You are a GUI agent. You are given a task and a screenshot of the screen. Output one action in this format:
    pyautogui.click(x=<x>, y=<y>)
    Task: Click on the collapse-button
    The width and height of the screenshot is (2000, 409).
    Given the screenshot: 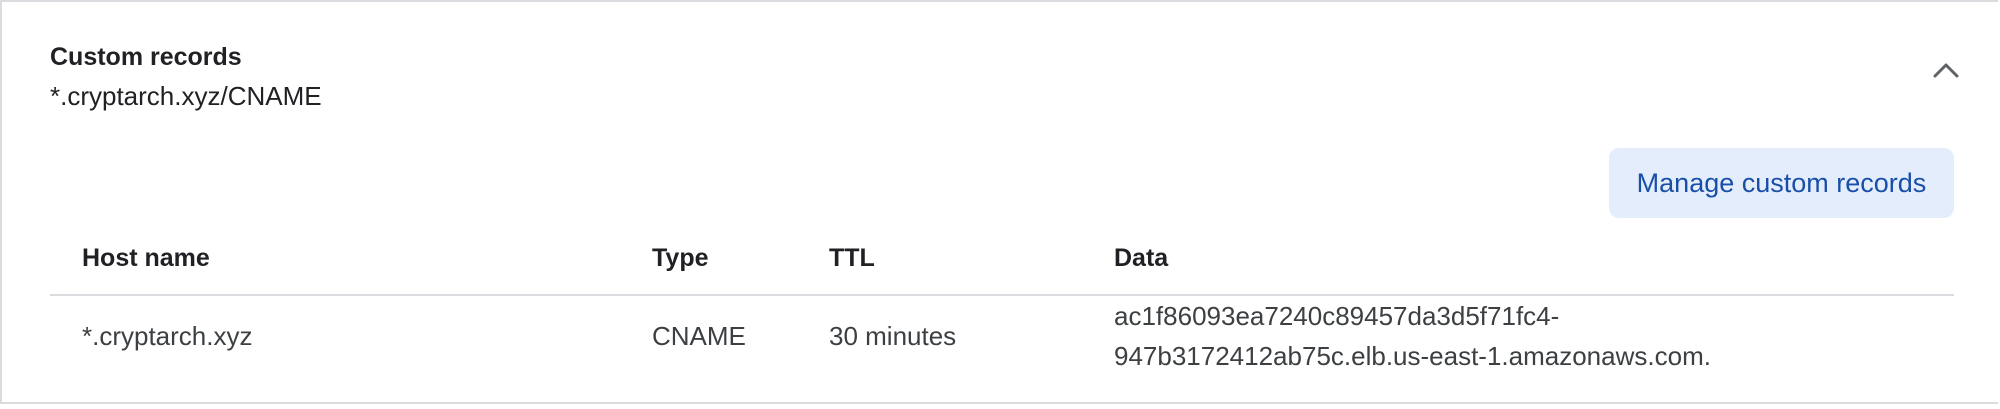 What is the action you would take?
    pyautogui.click(x=1946, y=72)
    